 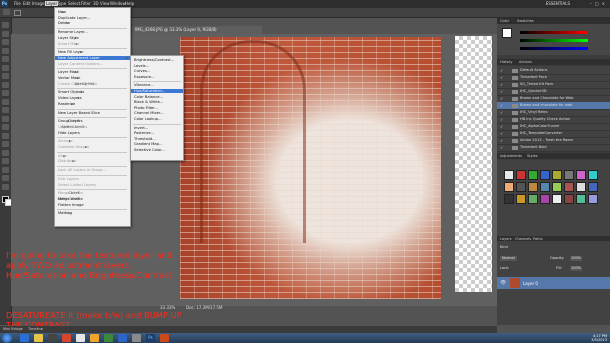 What do you see at coordinates (68, 72) in the screenshot?
I see `menu-item-layer-mask: Layer Mask ▸` at bounding box center [68, 72].